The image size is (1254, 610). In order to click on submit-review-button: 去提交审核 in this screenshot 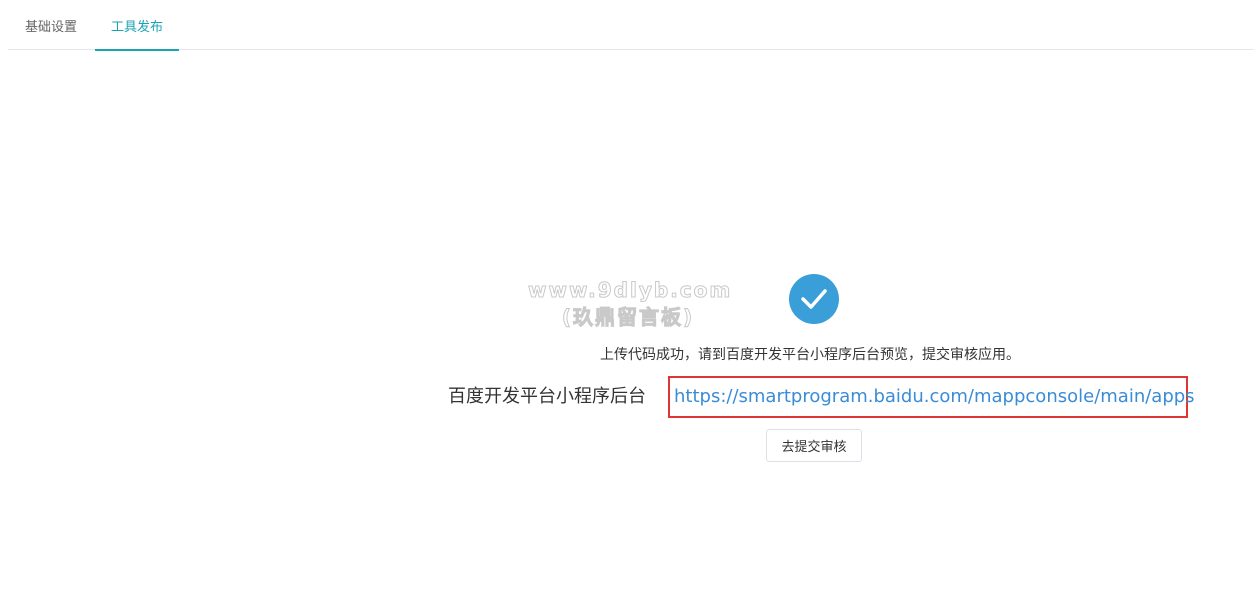, I will do `click(814, 445)`.